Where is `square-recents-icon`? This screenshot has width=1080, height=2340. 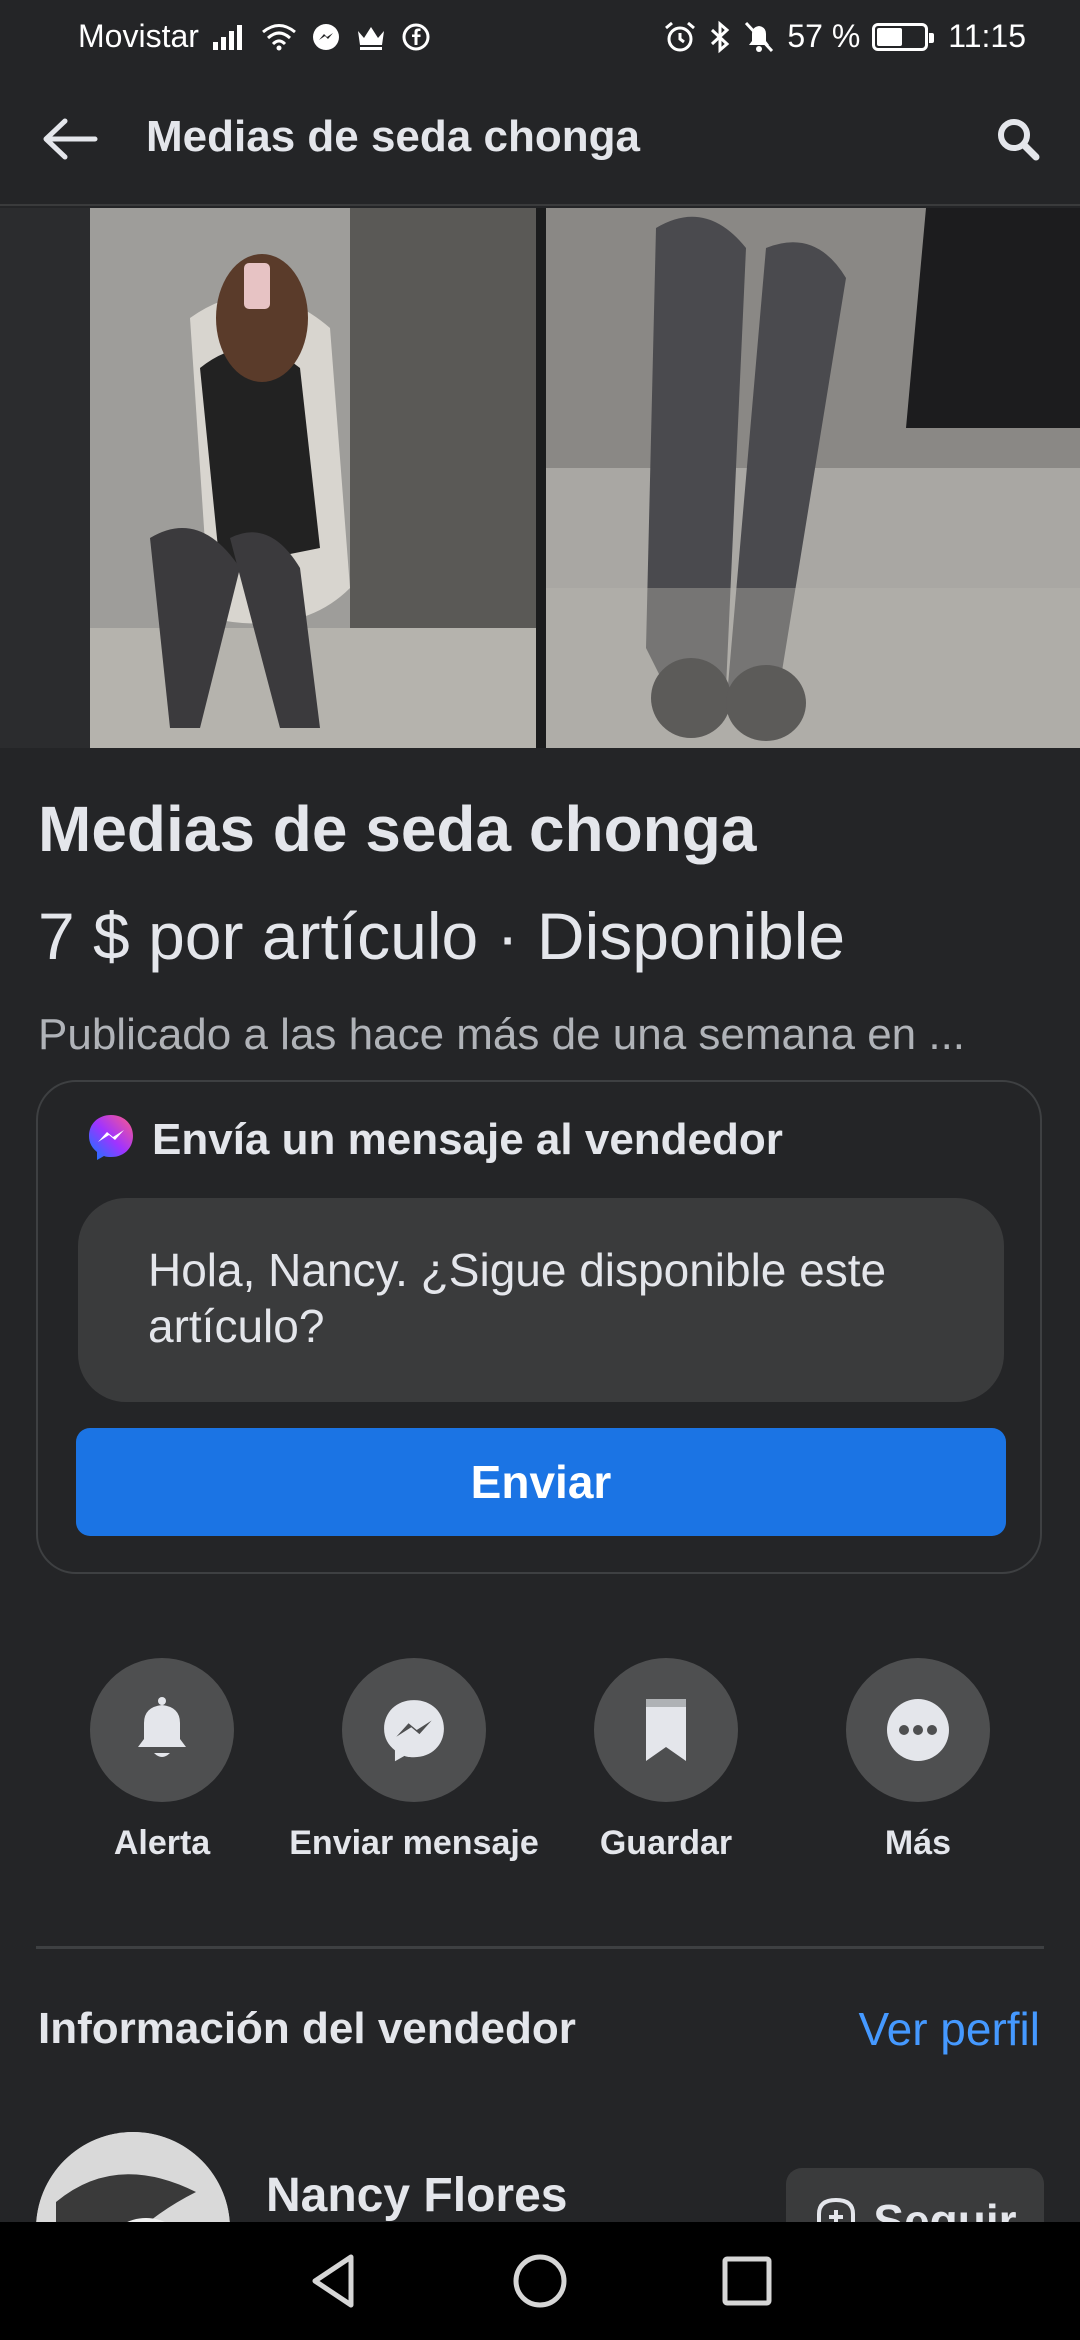
square-recents-icon is located at coordinates (747, 2281).